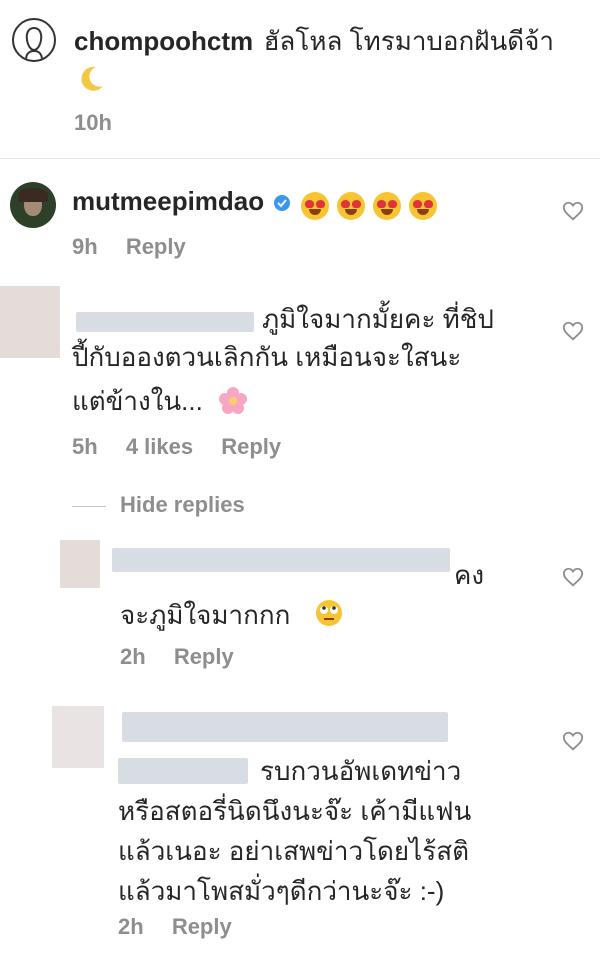 The height and width of the screenshot is (978, 600). Describe the element at coordinates (293, 851) in the screenshot. I see `comment-text-line: แล้วเนอะ อย่าเสพข่าวโดยไร้สติ` at that location.